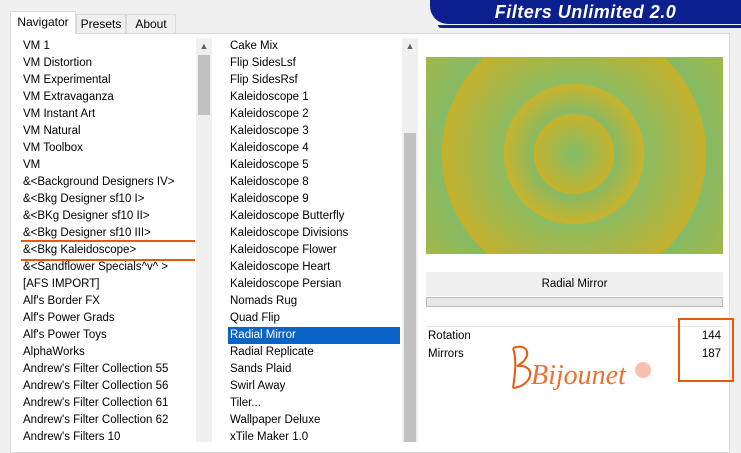  I want to click on category-item: VM 1, so click(108, 46).